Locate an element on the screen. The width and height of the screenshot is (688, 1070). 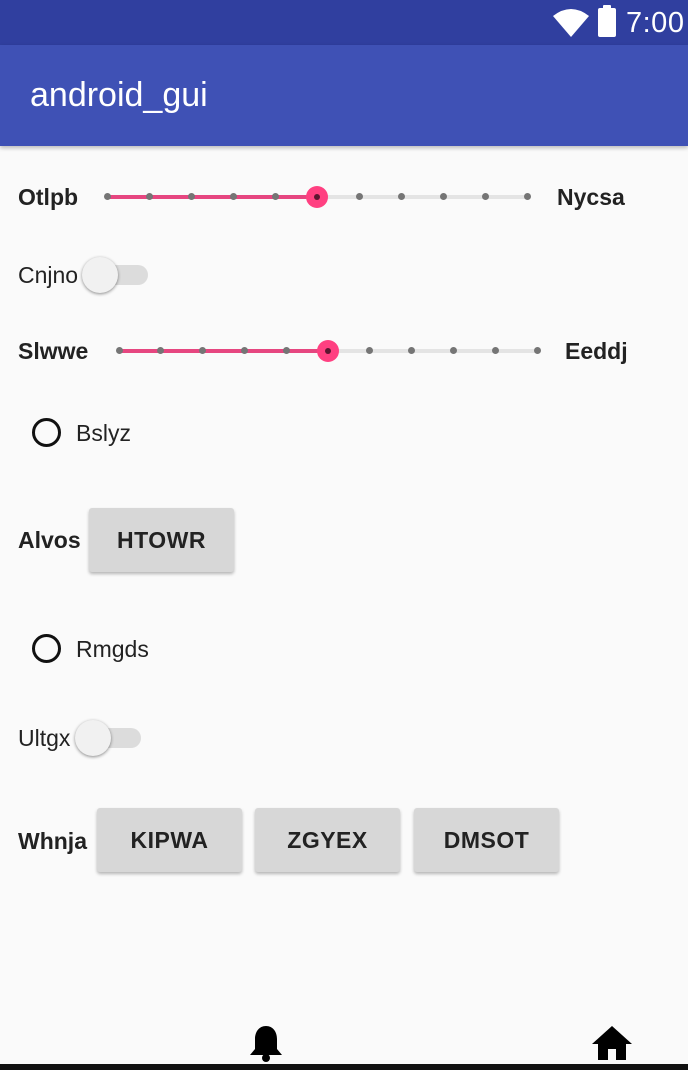
kipwa-button: KIPWA is located at coordinates (169, 840).